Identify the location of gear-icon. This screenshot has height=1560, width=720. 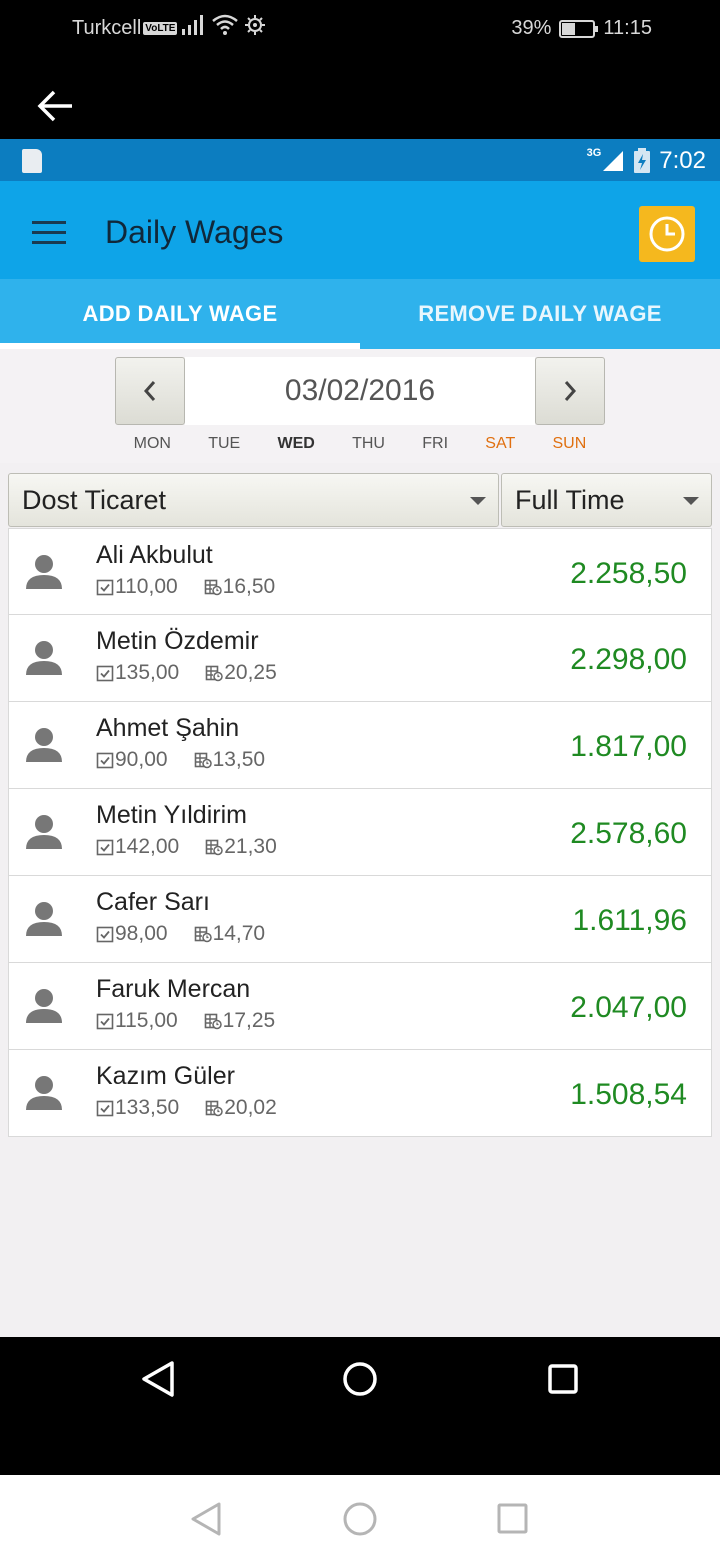
(255, 25).